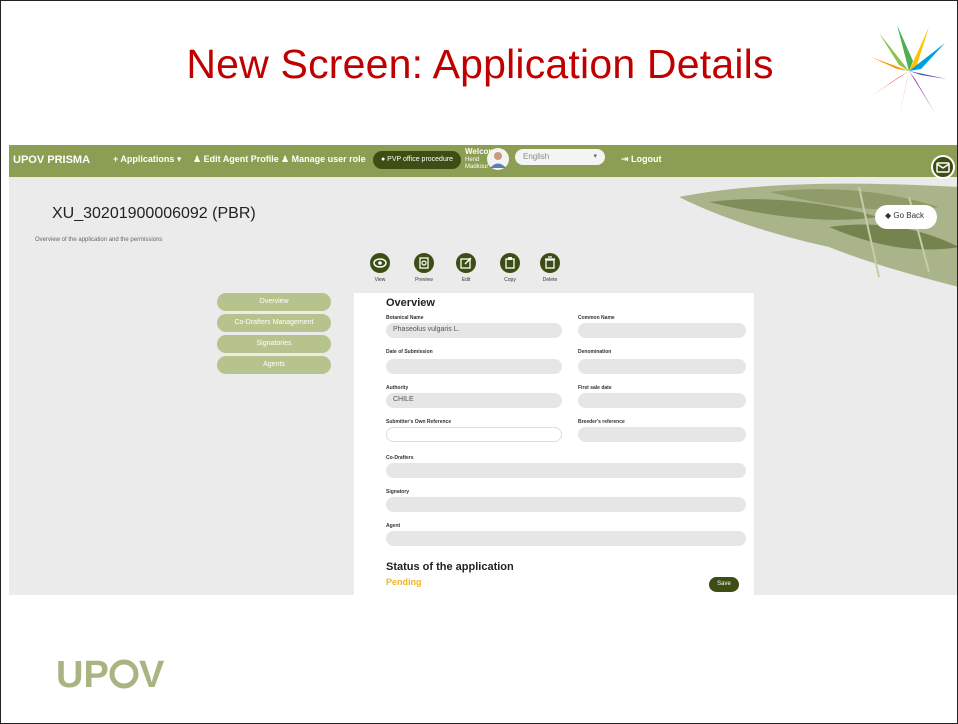 This screenshot has width=958, height=724. Describe the element at coordinates (274, 302) in the screenshot. I see `sidenav-item-overview: Overview` at that location.